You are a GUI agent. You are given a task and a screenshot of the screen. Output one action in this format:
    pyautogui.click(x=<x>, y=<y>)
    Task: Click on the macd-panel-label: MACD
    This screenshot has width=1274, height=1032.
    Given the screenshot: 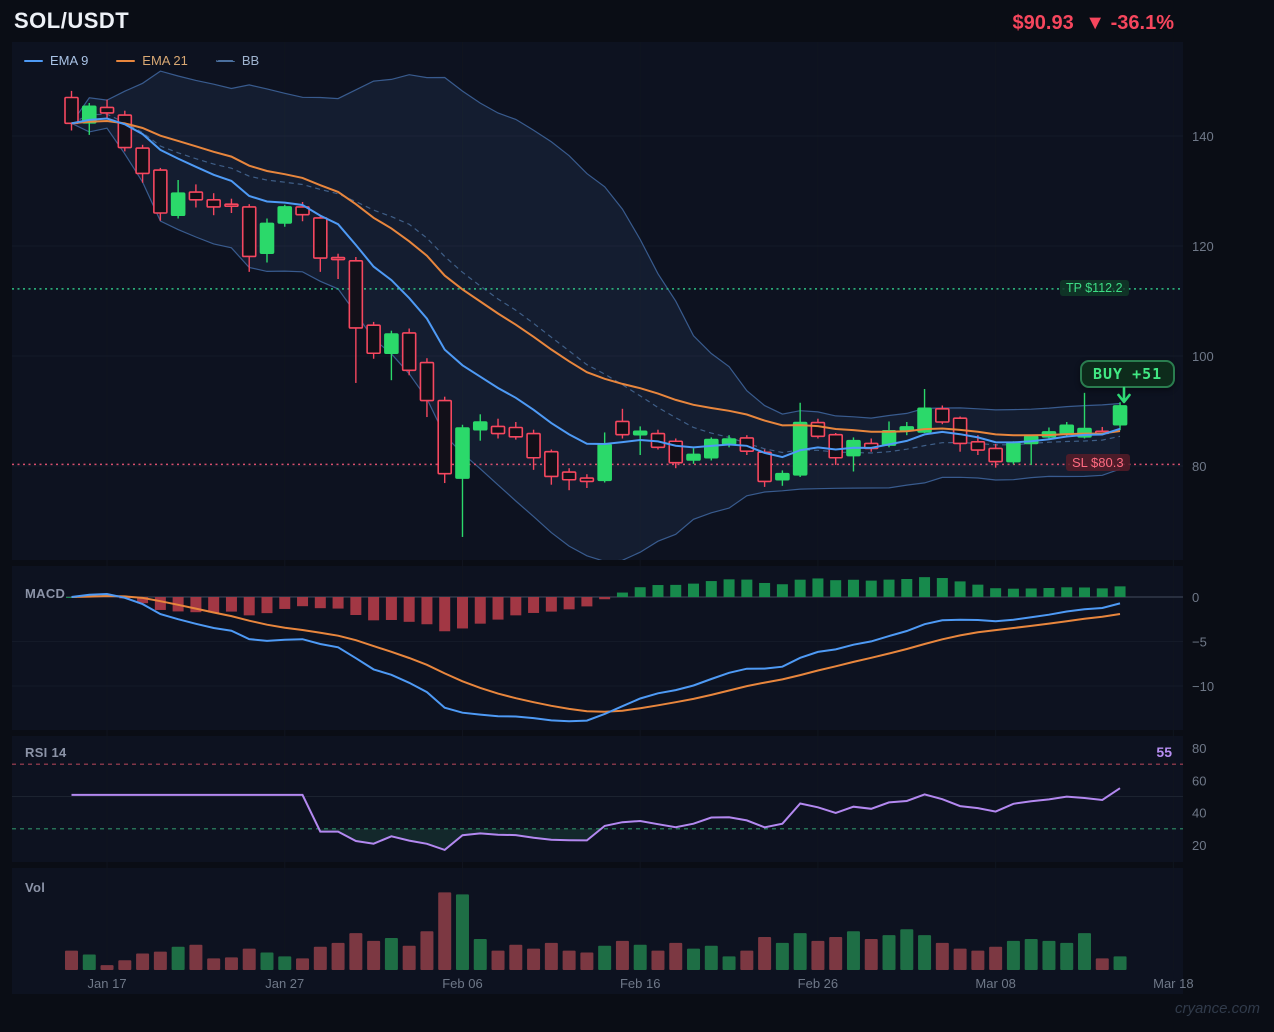 What is the action you would take?
    pyautogui.click(x=45, y=593)
    